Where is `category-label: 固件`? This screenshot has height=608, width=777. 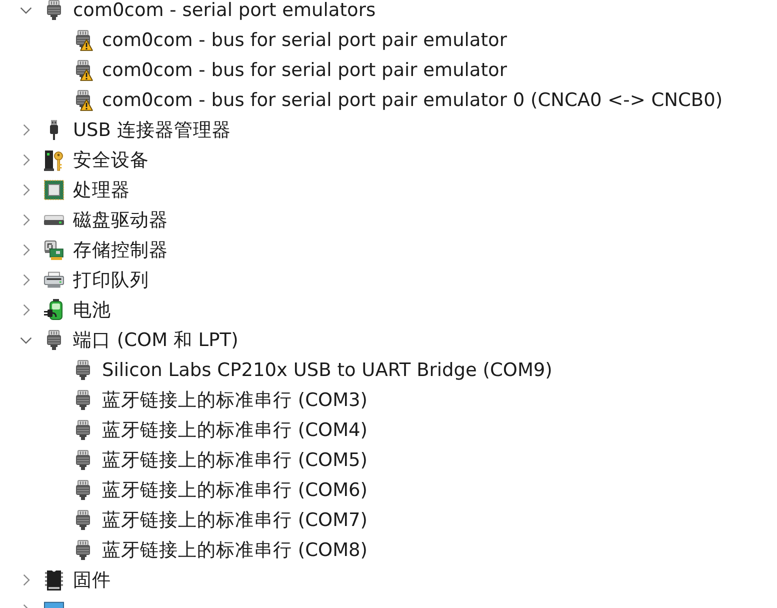 category-label: 固件 is located at coordinates (92, 580).